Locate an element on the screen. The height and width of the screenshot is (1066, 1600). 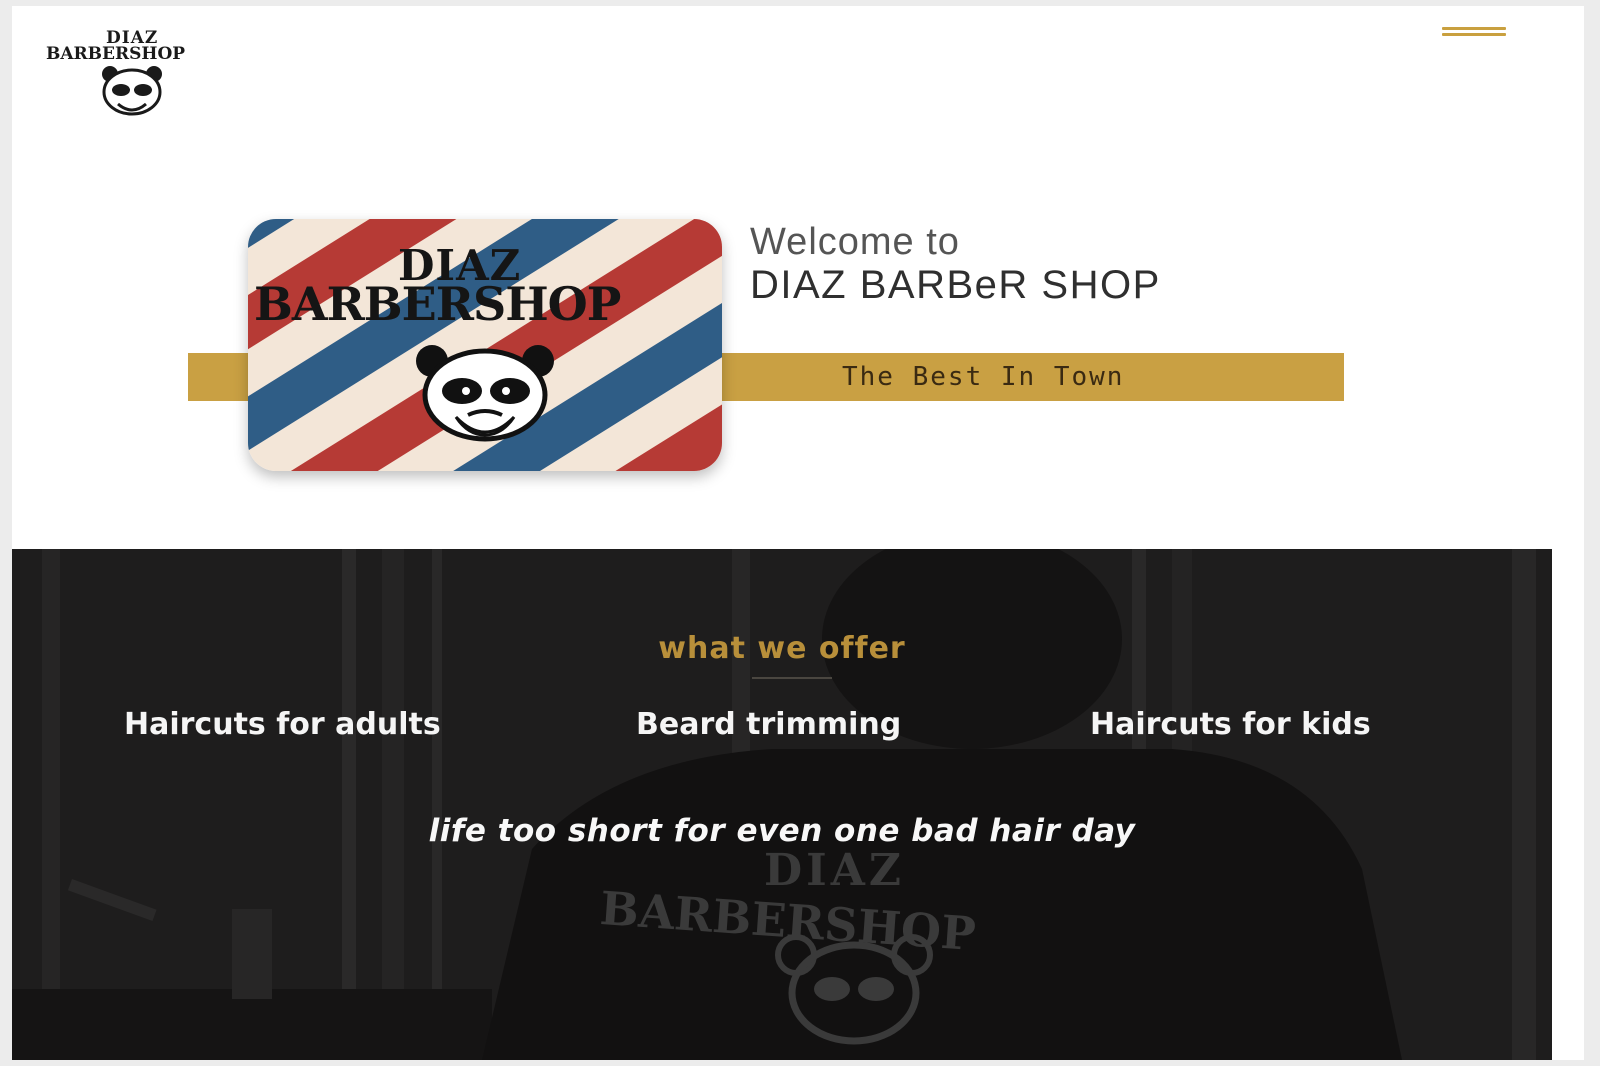
welcome-text: Welcome to is located at coordinates (855, 242).